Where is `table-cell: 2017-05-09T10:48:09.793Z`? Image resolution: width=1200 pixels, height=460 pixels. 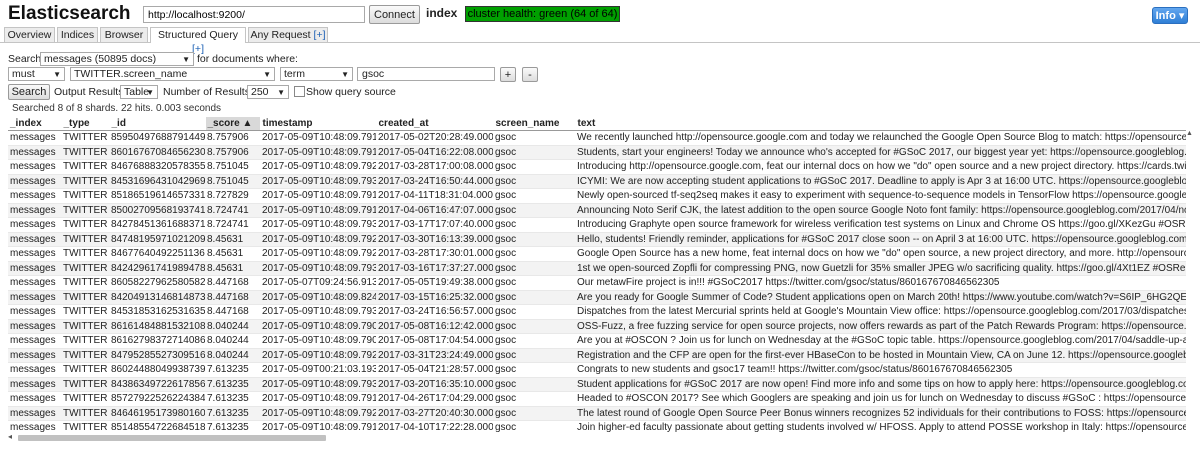 table-cell: 2017-05-09T10:48:09.793Z is located at coordinates (318, 181).